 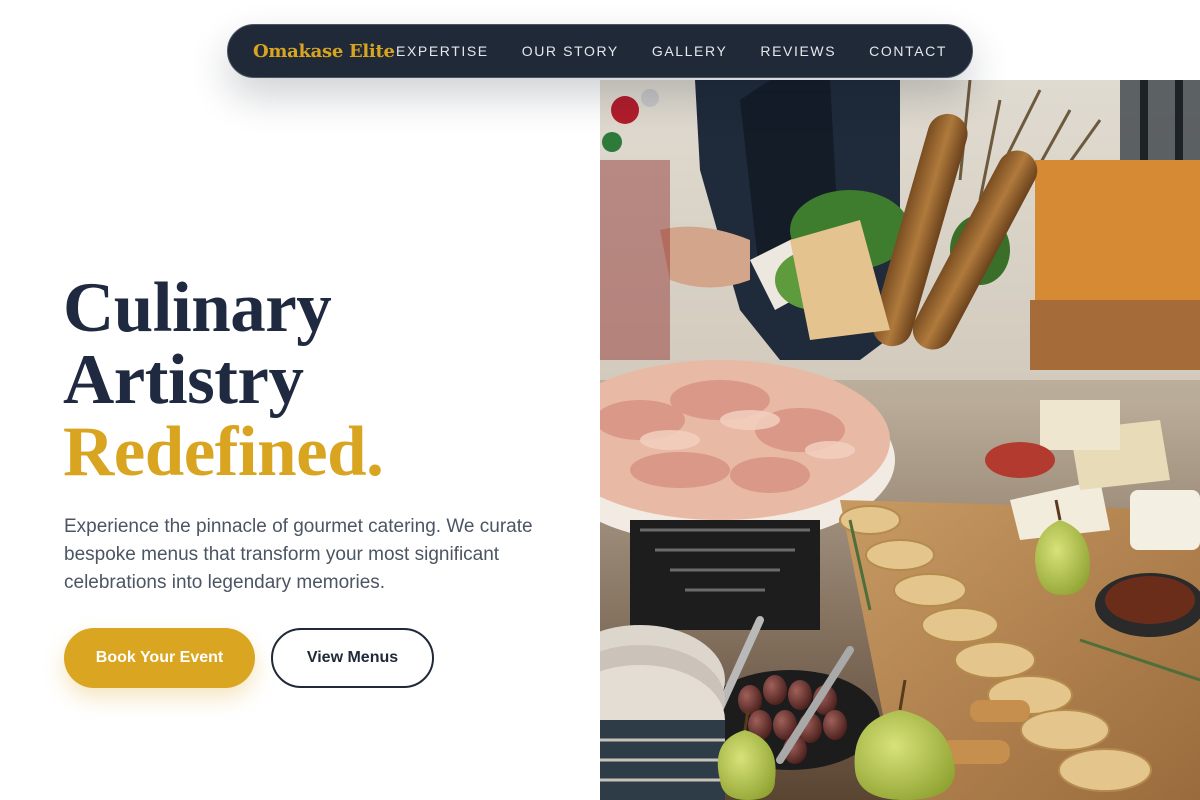 What do you see at coordinates (570, 51) in the screenshot?
I see `nav-link-our-story: OUR STORY` at bounding box center [570, 51].